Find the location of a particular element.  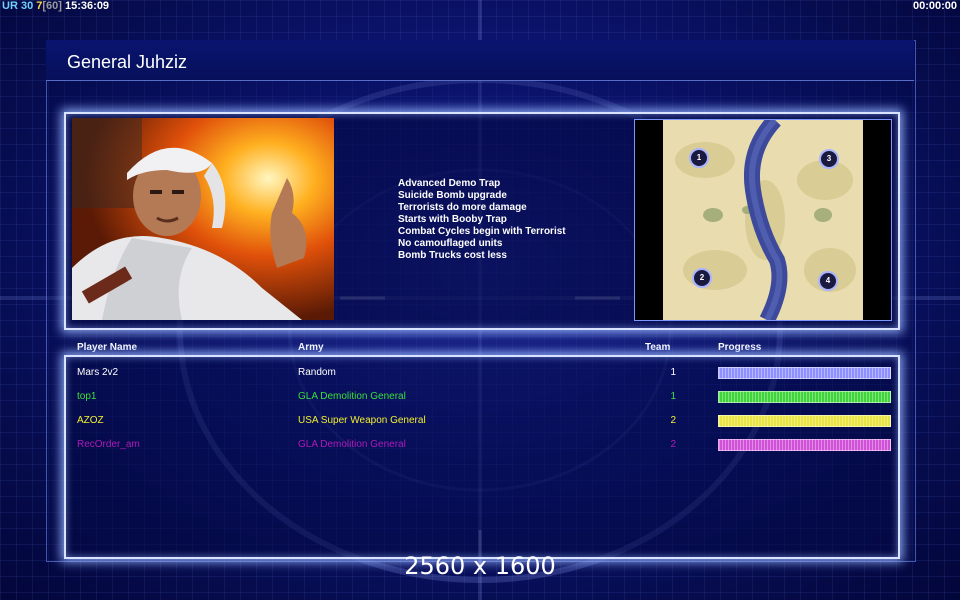

trait-item: Starts with Booby Trap is located at coordinates (452, 219).